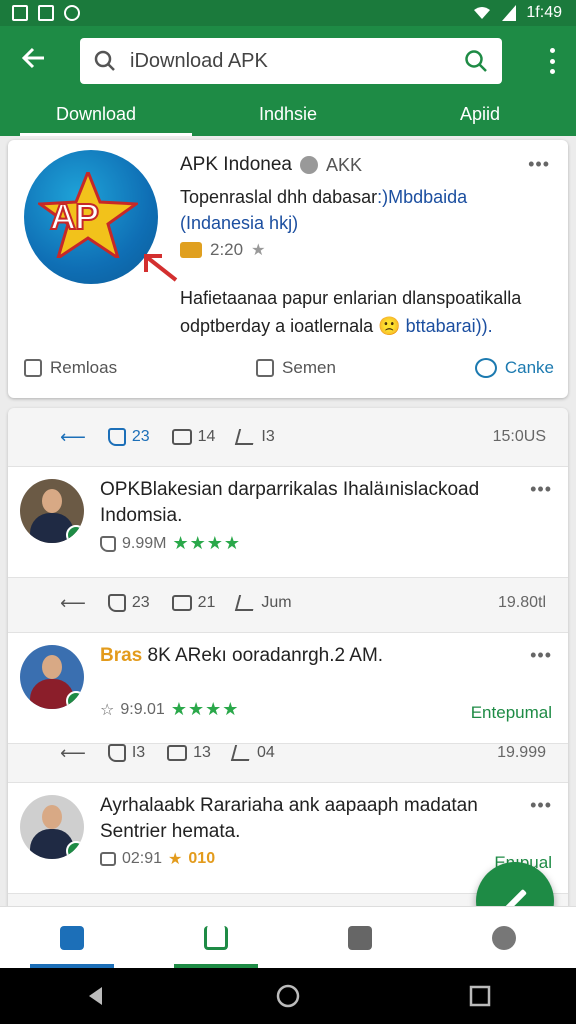 The width and height of the screenshot is (576, 1024). What do you see at coordinates (189, 753) in the screenshot?
I see `comment-button: 13` at bounding box center [189, 753].